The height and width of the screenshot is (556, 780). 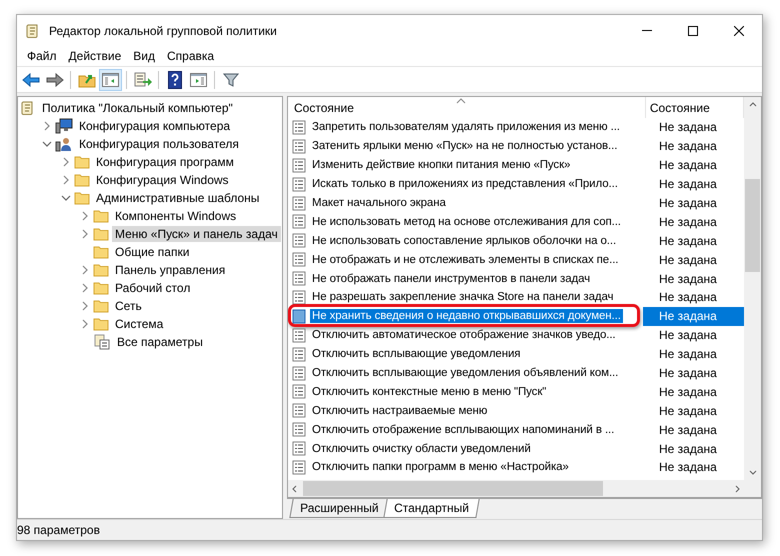 I want to click on setting-name: Изменить действие кнопки питания меню «Пуск», so click(x=441, y=165).